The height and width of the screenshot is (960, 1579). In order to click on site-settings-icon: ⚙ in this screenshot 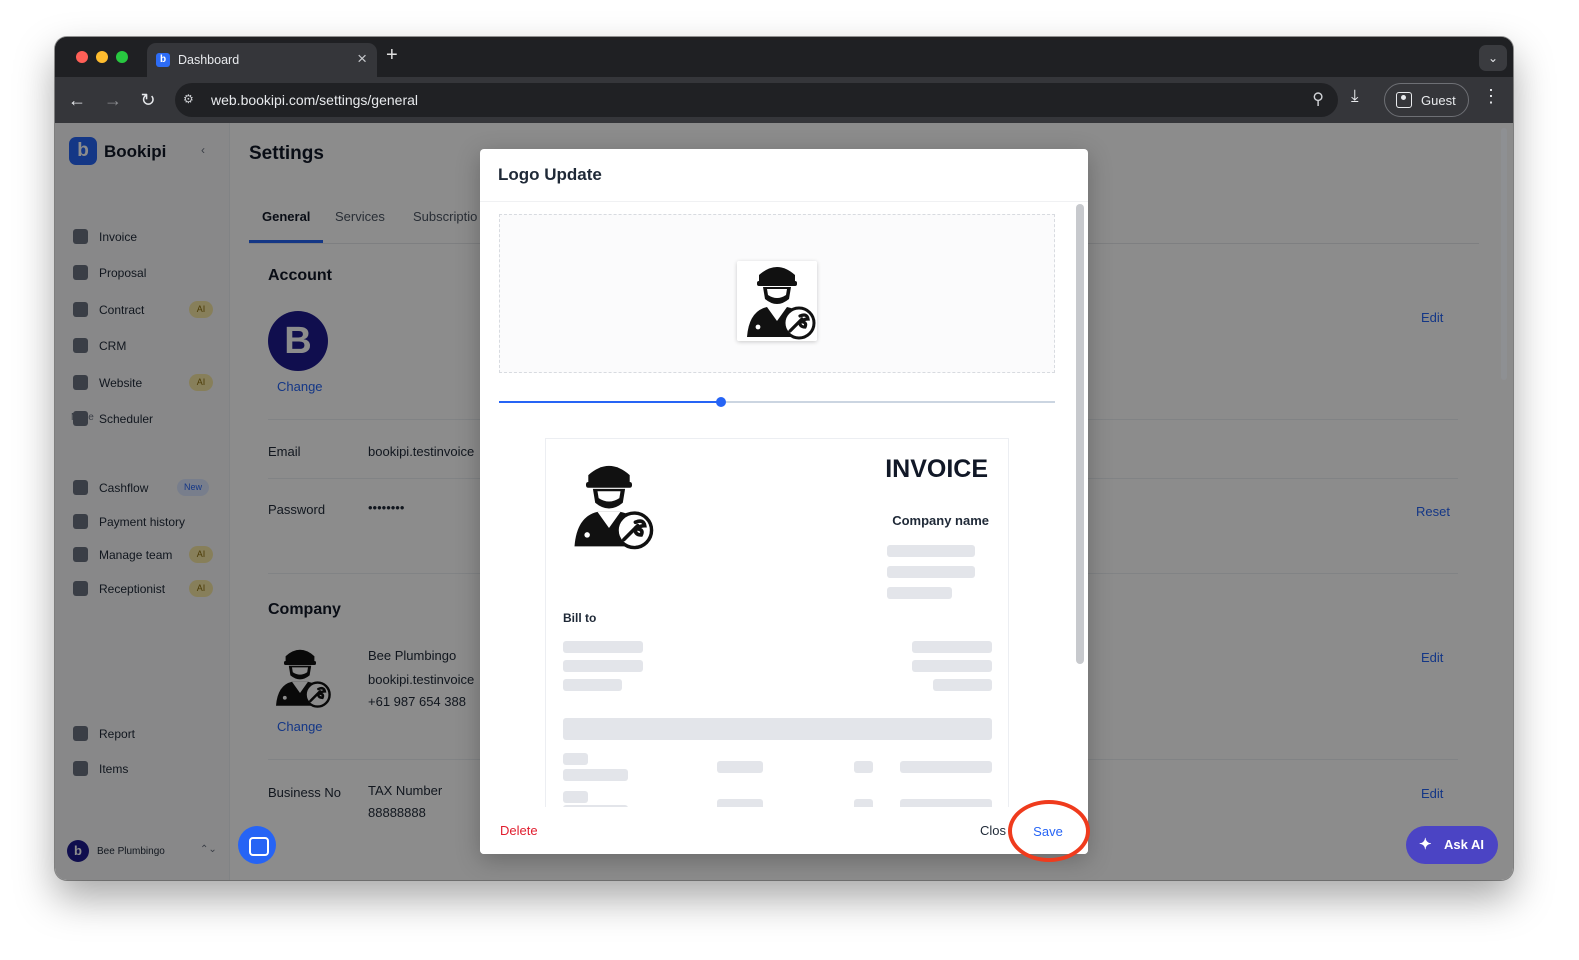, I will do `click(191, 100)`.